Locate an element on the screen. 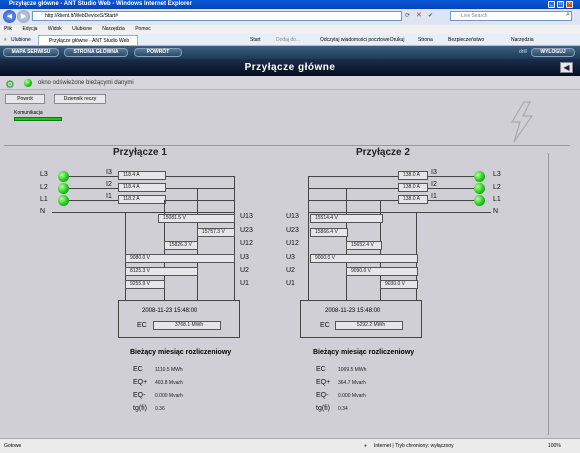 The image size is (580, 453). panel-2-ec-label: EC is located at coordinates (325, 325).